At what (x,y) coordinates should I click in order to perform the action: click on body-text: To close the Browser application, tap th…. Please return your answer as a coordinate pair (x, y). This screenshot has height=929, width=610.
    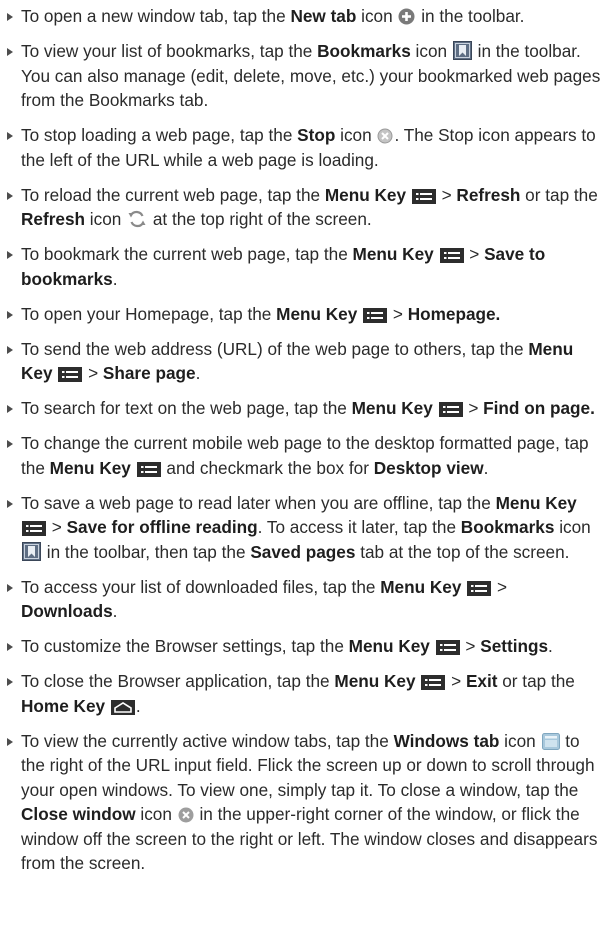
    Looking at the image, I should click on (178, 681).